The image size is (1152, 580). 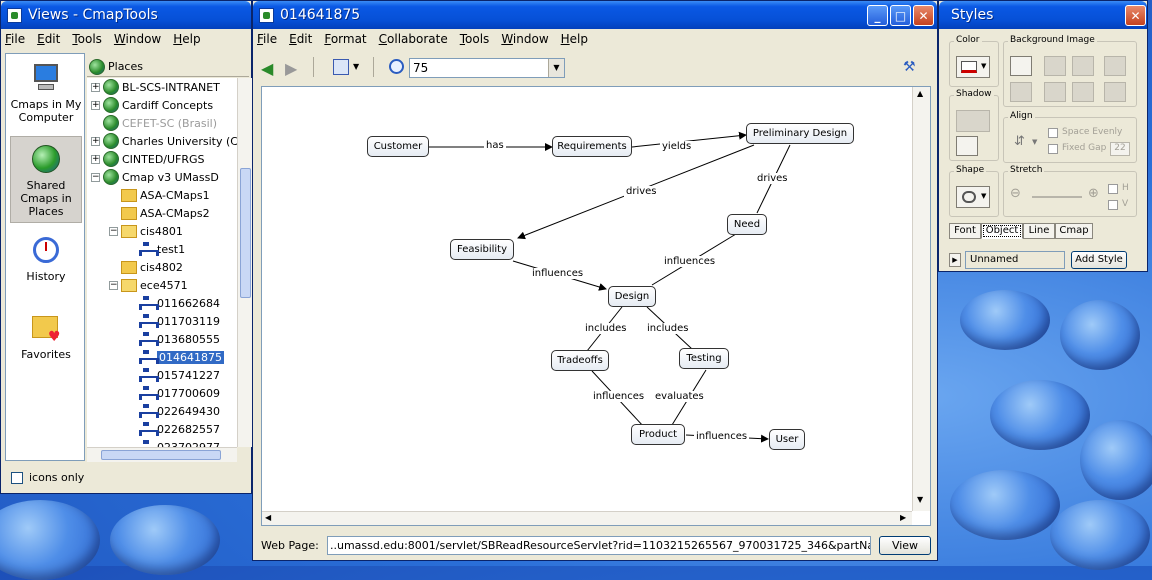 What do you see at coordinates (413, 39) in the screenshot?
I see `menu-collaborate: Collaborate` at bounding box center [413, 39].